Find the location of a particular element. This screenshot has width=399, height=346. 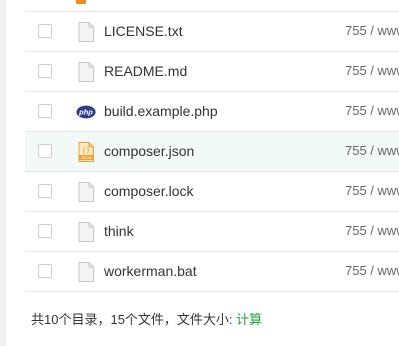

left-gutter is located at coordinates (3, 173).